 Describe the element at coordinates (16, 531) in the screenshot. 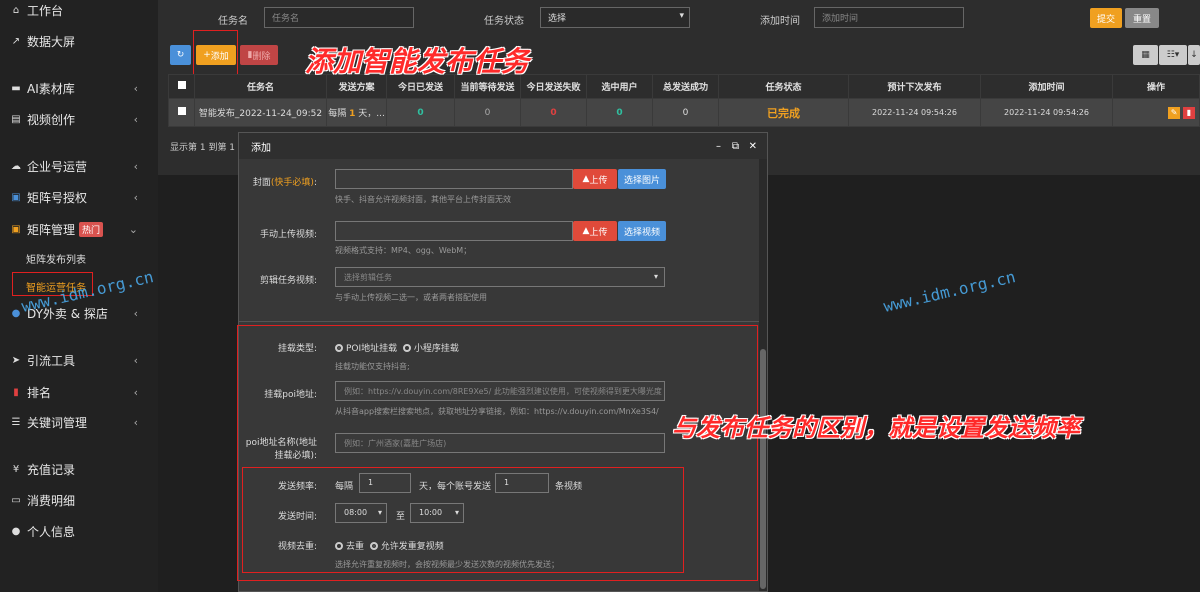

I see `user-icon: ●` at that location.